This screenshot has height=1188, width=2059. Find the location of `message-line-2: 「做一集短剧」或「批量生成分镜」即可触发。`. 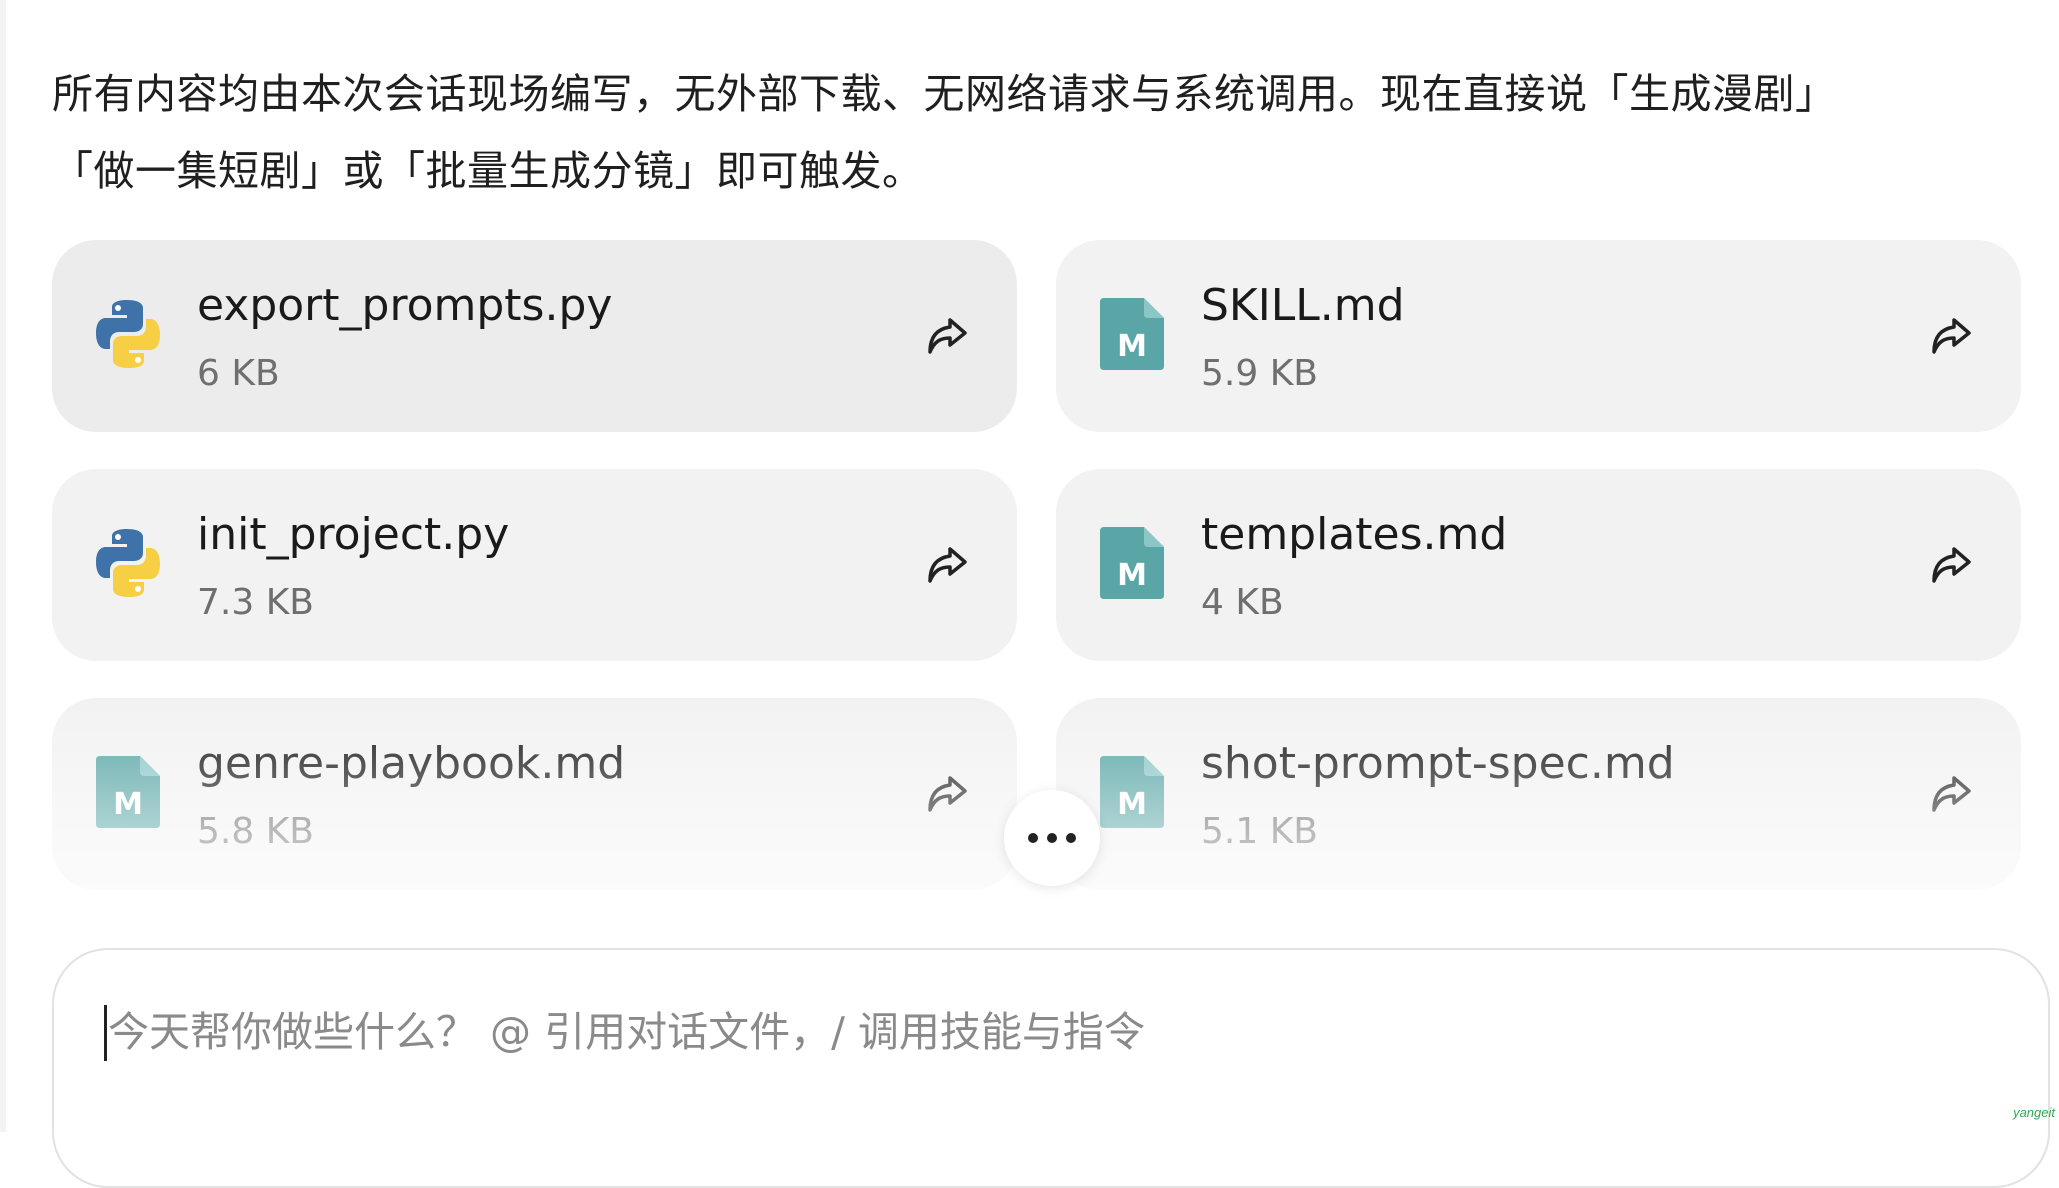

message-line-2: 「做一集短剧」或「批量生成分镜」即可触发。 is located at coordinates (488, 171).